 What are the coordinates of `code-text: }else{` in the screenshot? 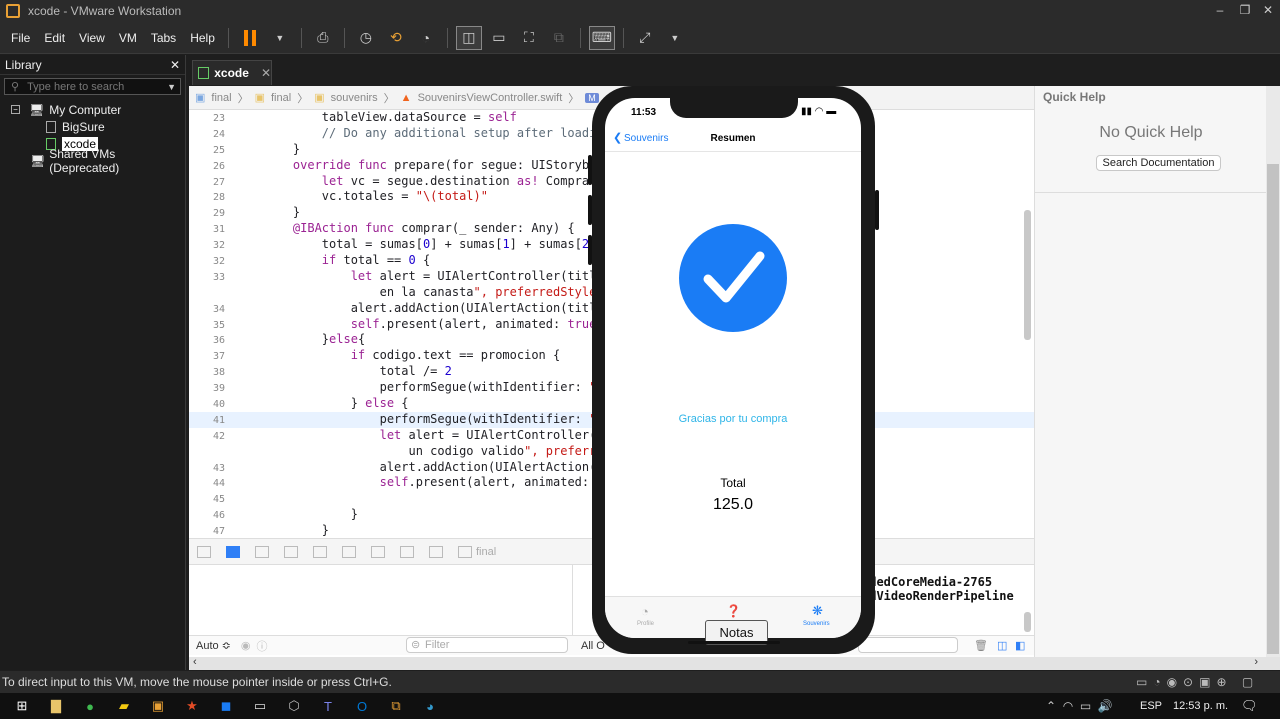 It's located at (315, 339).